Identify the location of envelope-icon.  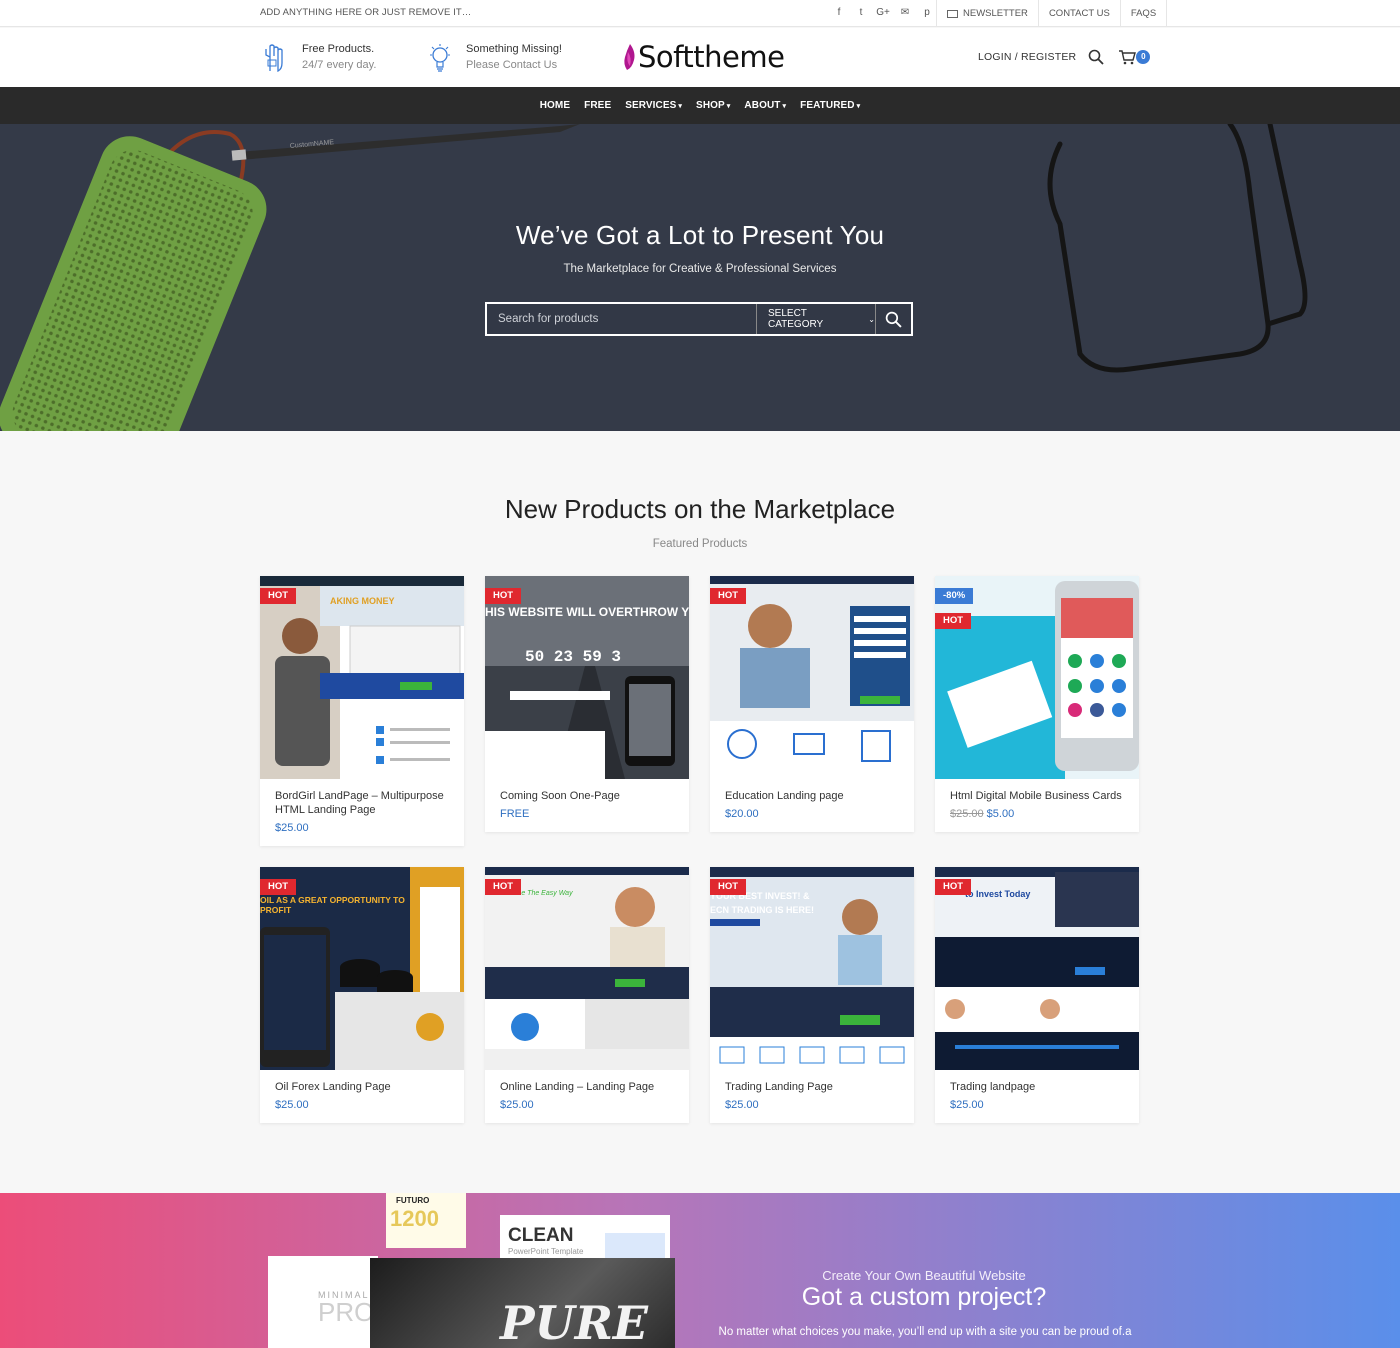
(952, 13).